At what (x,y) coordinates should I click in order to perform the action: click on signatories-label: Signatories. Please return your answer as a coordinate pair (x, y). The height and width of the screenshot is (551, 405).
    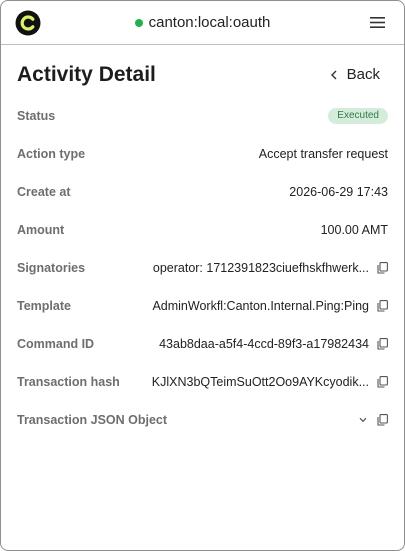
    Looking at the image, I should click on (51, 268).